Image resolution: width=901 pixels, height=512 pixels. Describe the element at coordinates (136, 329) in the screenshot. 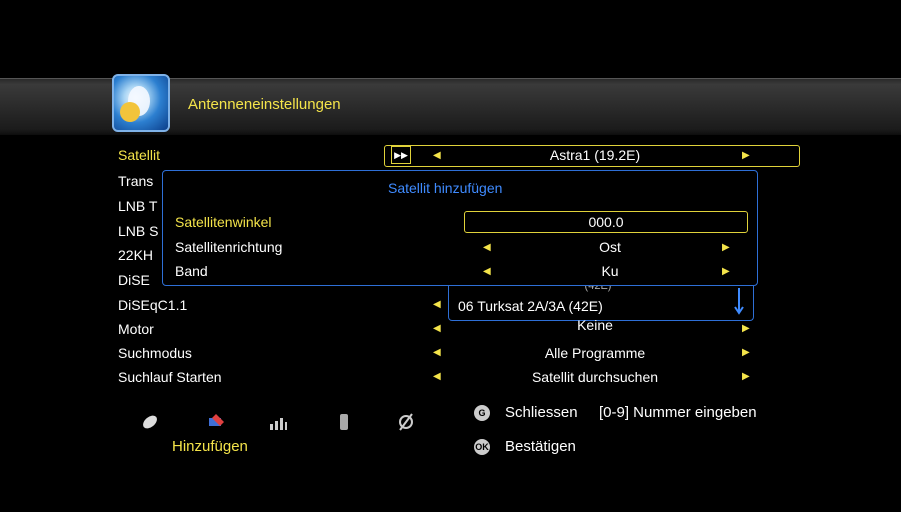

I see `menu-item-motor: Motor` at that location.